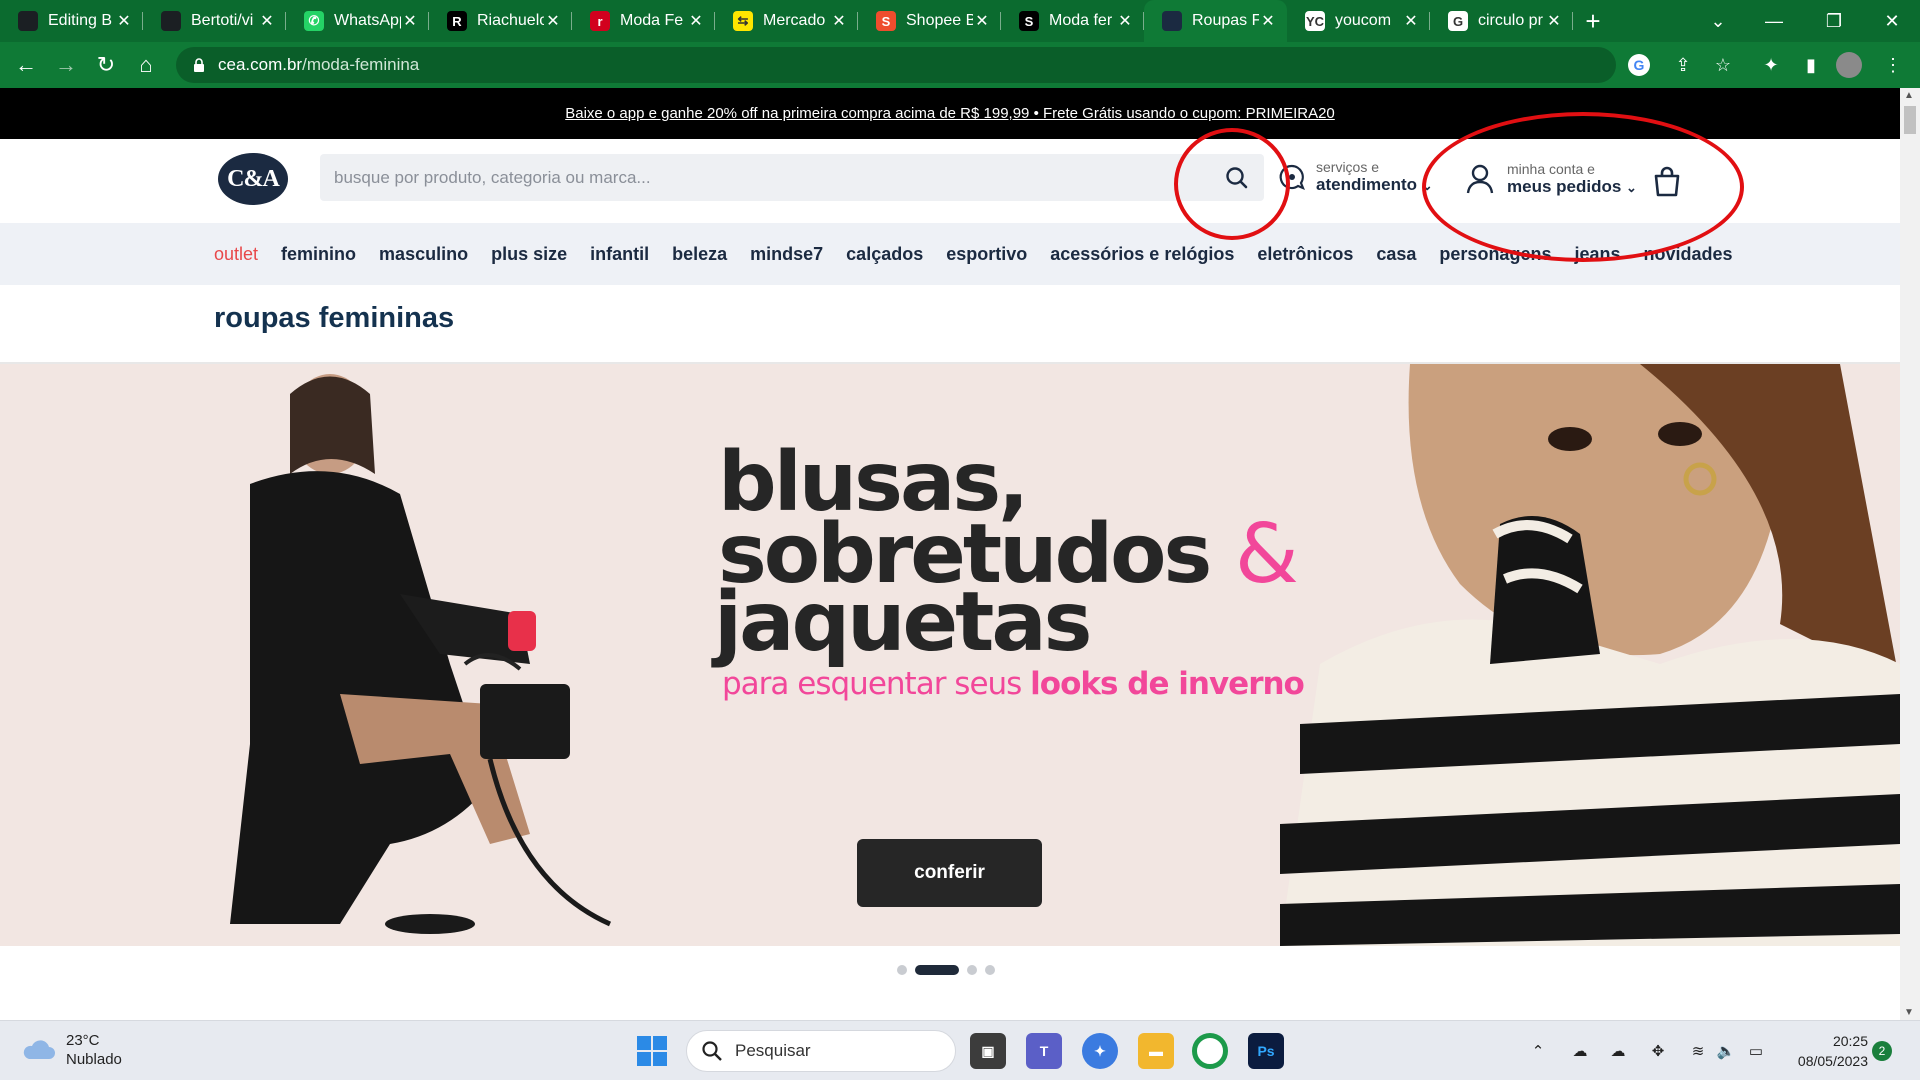 This screenshot has width=1920, height=1080. Describe the element at coordinates (1909, 95) in the screenshot. I see `scroll-up-icon: ▲` at that location.